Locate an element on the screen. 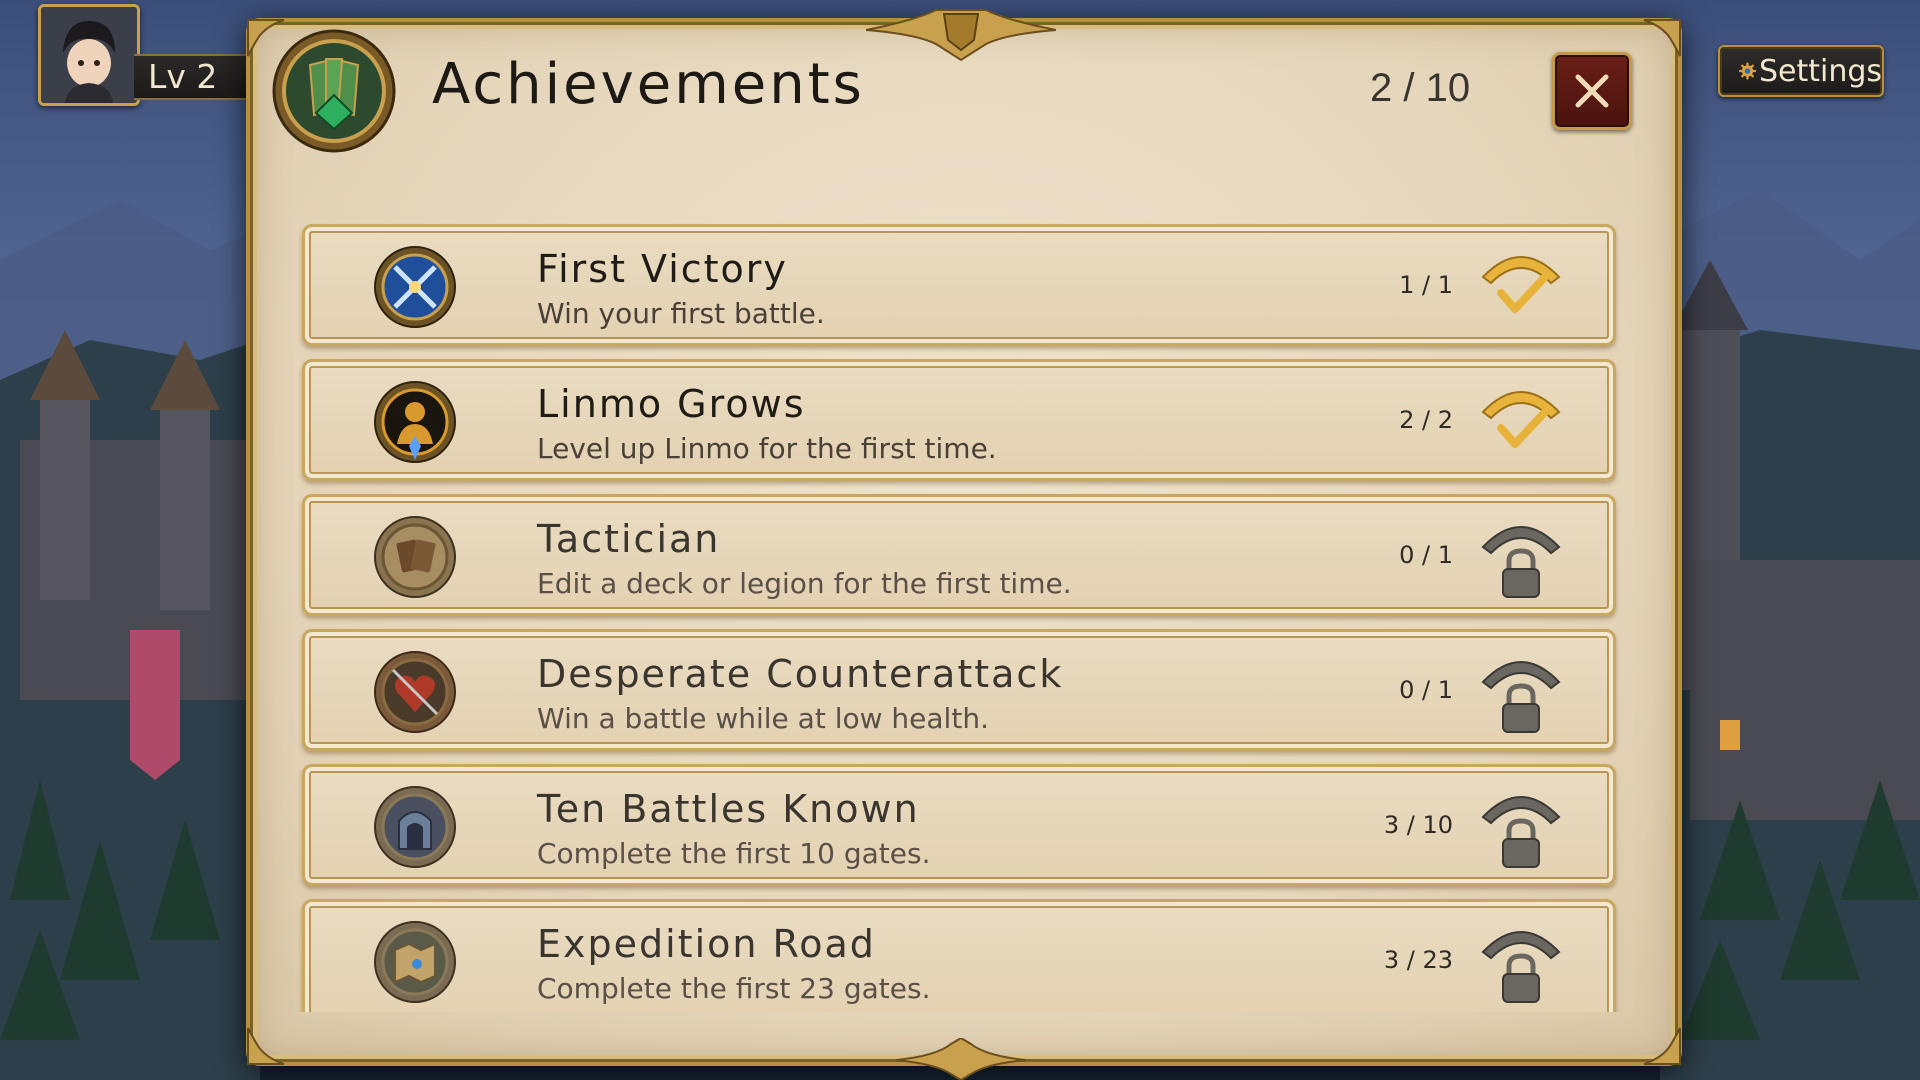  close-button is located at coordinates (1592, 91).